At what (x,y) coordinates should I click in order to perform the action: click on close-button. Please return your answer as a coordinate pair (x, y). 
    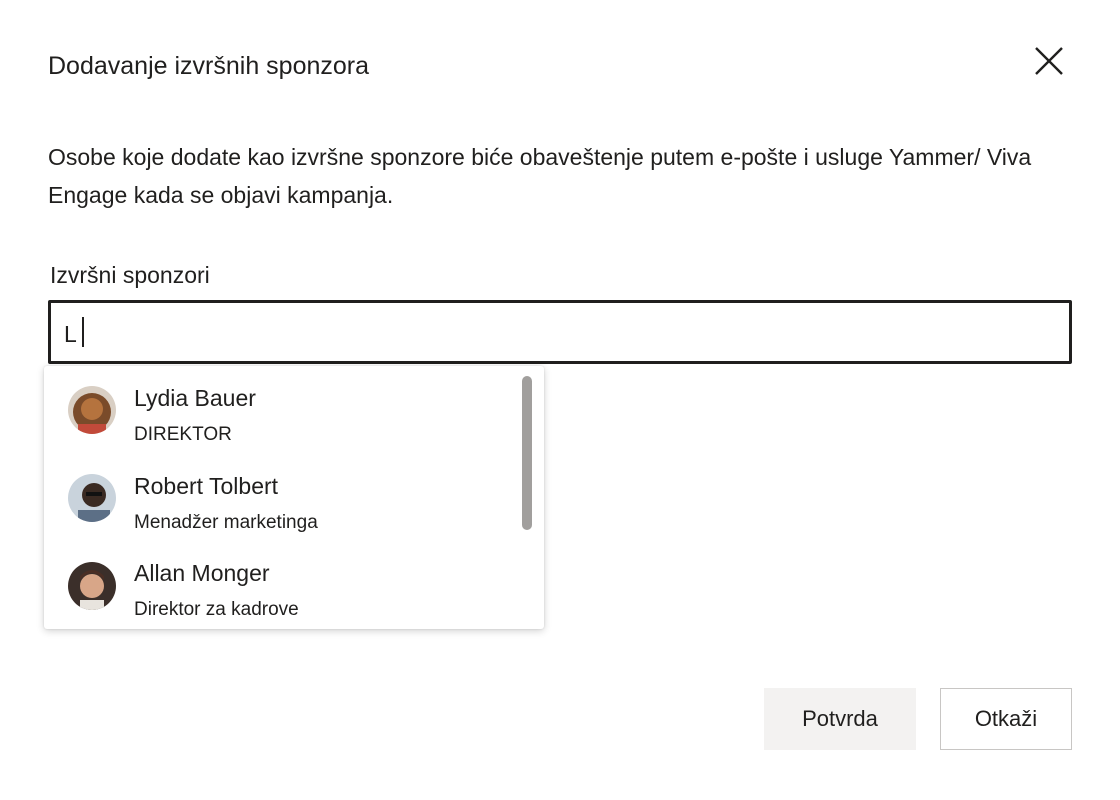
    Looking at the image, I should click on (1049, 61).